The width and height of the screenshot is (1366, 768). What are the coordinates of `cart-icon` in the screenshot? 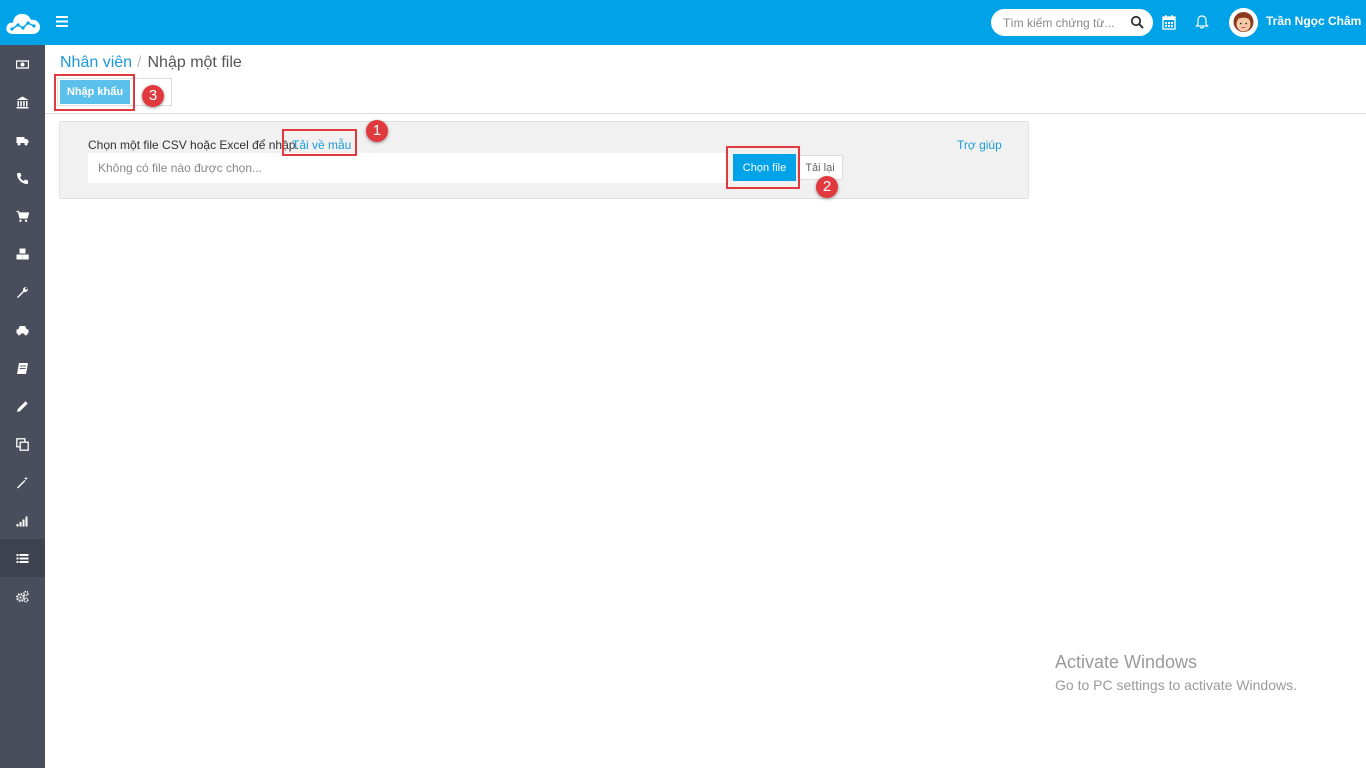 It's located at (22, 216).